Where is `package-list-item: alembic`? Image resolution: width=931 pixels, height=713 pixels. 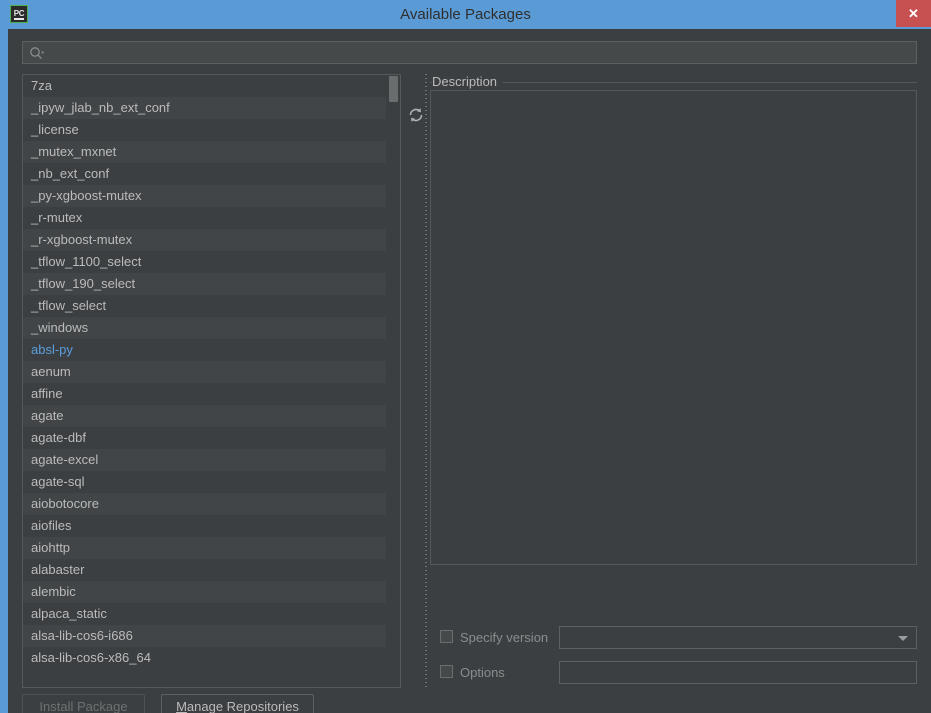 package-list-item: alembic is located at coordinates (204, 592).